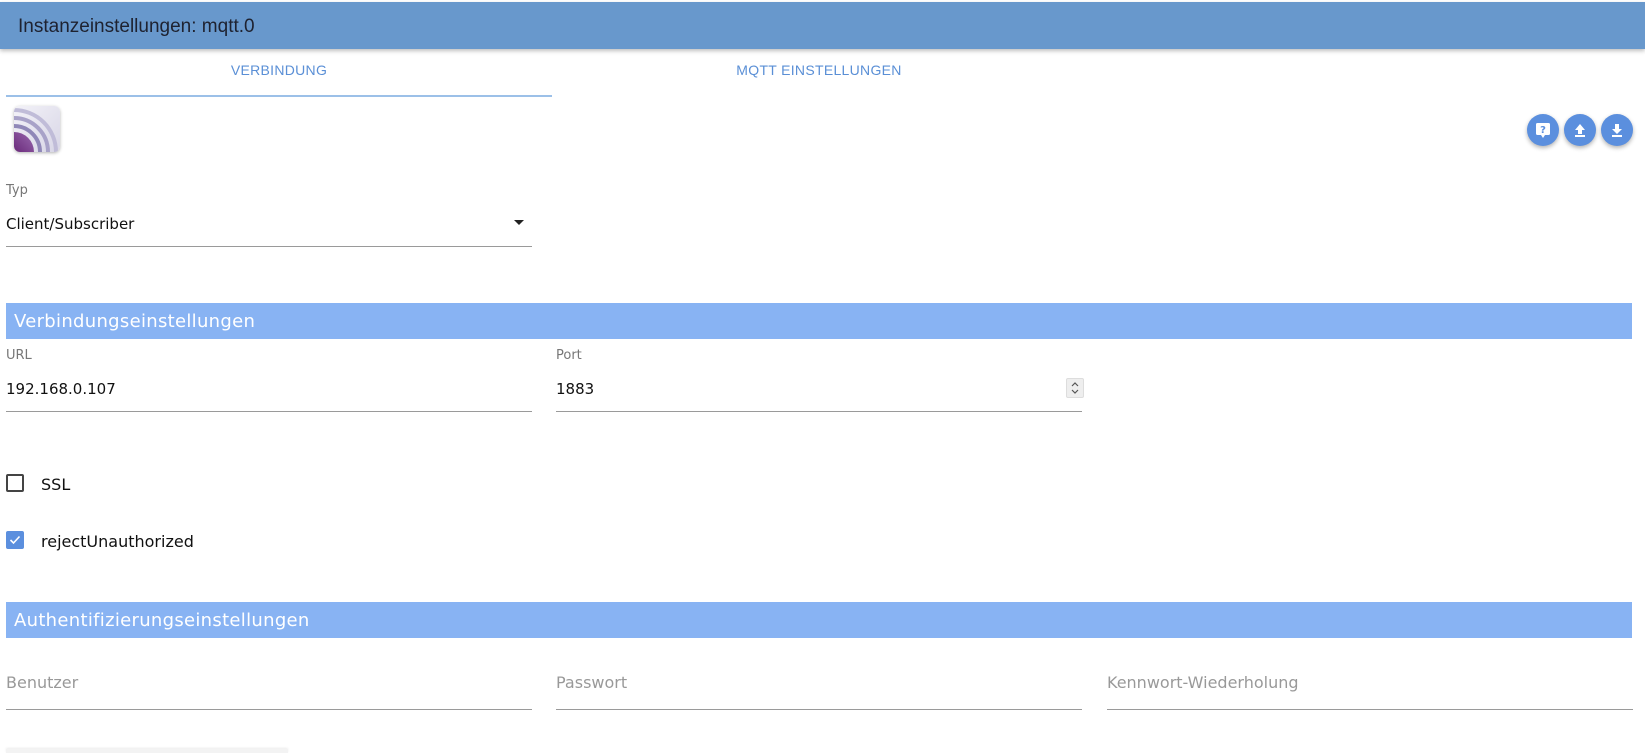 Image resolution: width=1645 pixels, height=753 pixels. Describe the element at coordinates (592, 682) in the screenshot. I see `password-label: Passwort` at that location.